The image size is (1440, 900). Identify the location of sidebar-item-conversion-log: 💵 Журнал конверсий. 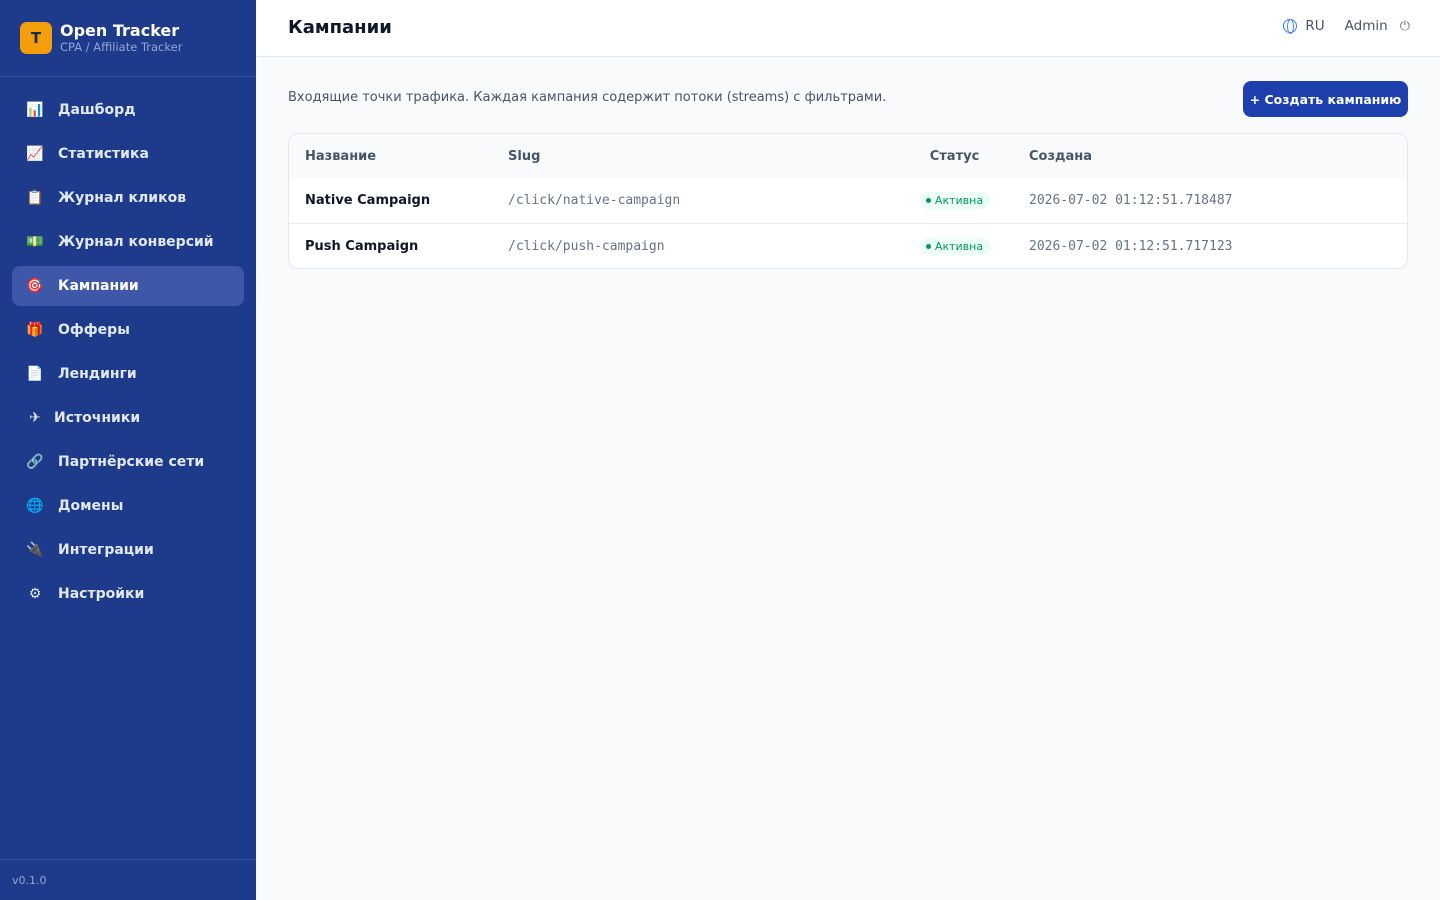
(128, 242).